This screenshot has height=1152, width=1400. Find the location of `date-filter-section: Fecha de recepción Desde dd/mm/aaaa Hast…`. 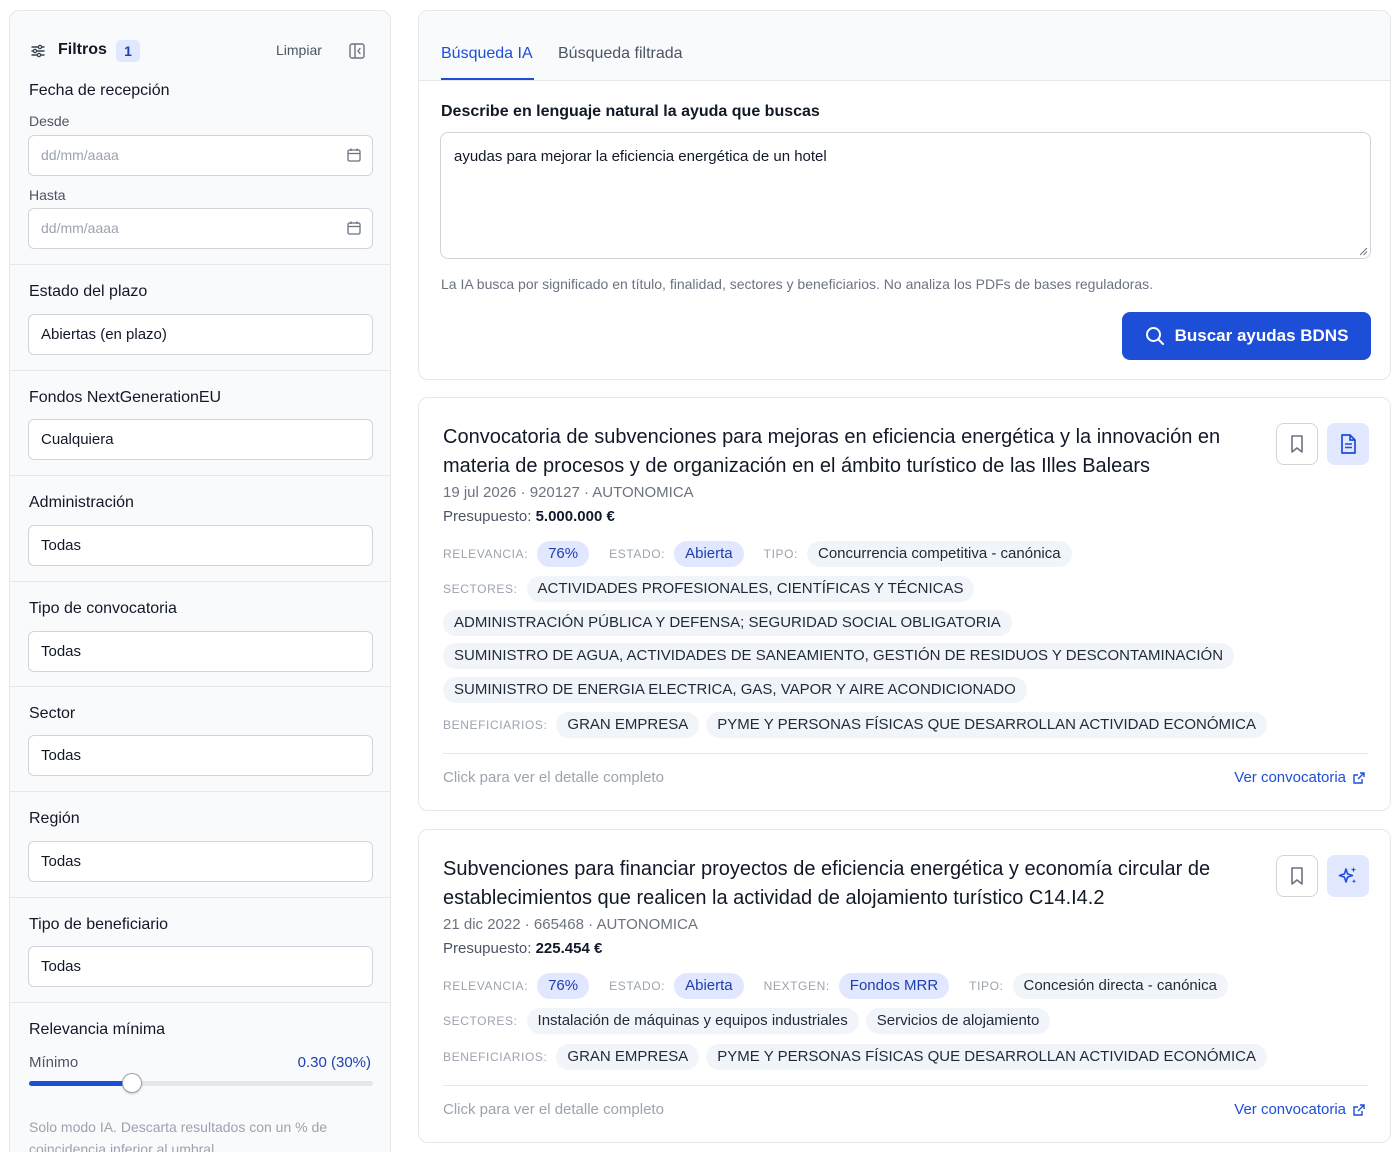

date-filter-section: Fecha de recepción Desde dd/mm/aaaa Hast… is located at coordinates (200, 167).